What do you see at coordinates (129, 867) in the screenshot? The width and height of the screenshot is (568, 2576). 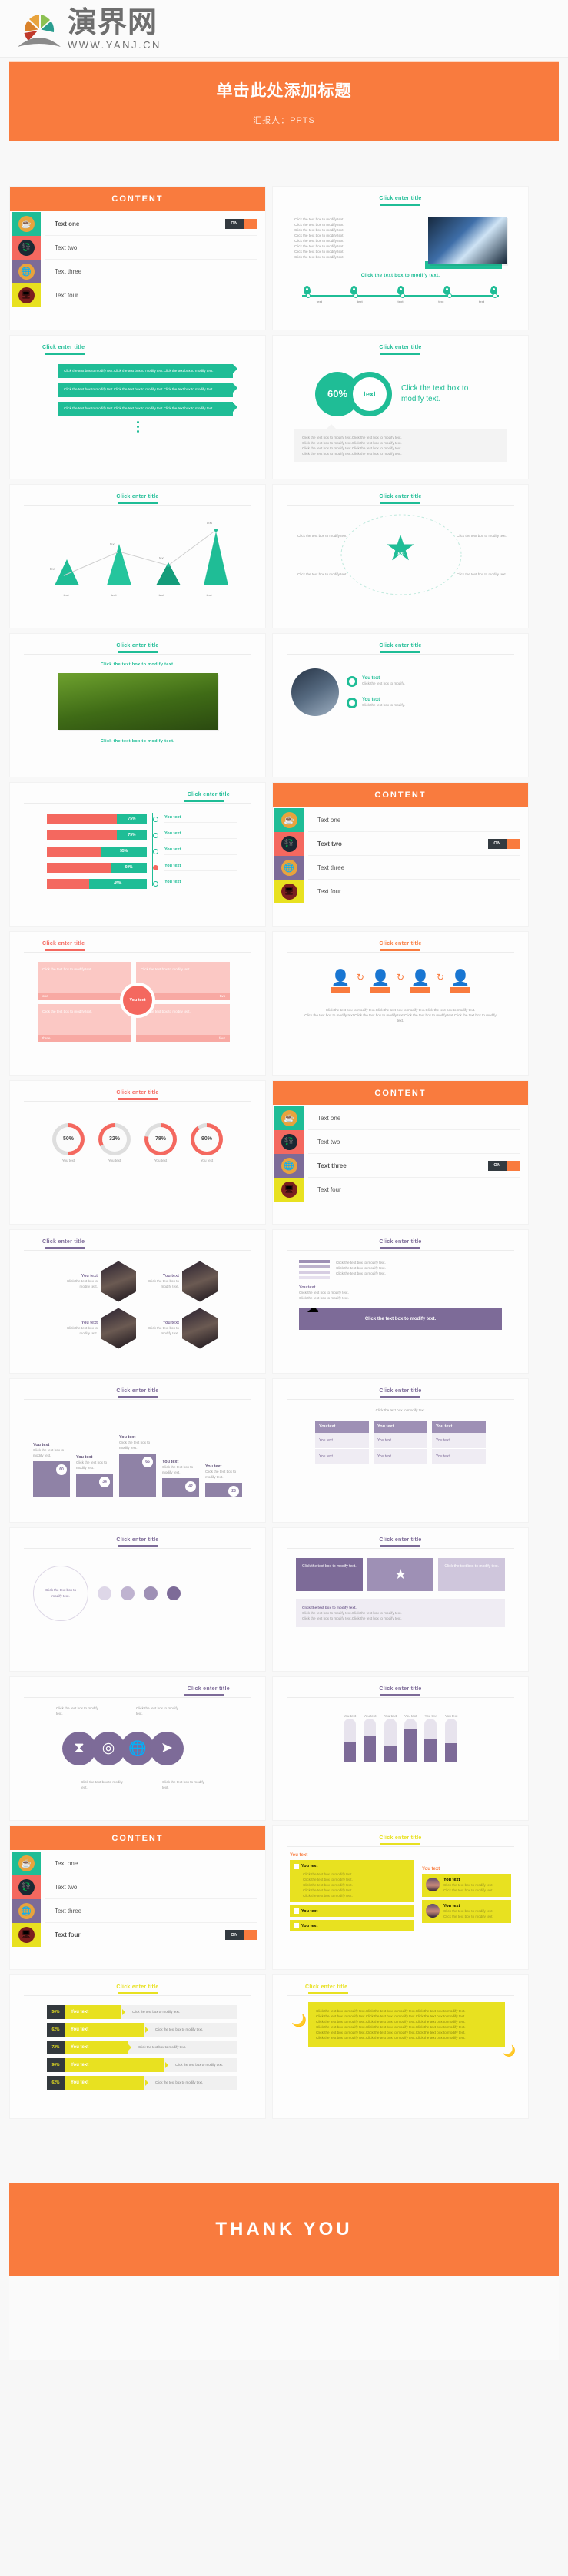 I see `progress-value: 60%` at bounding box center [129, 867].